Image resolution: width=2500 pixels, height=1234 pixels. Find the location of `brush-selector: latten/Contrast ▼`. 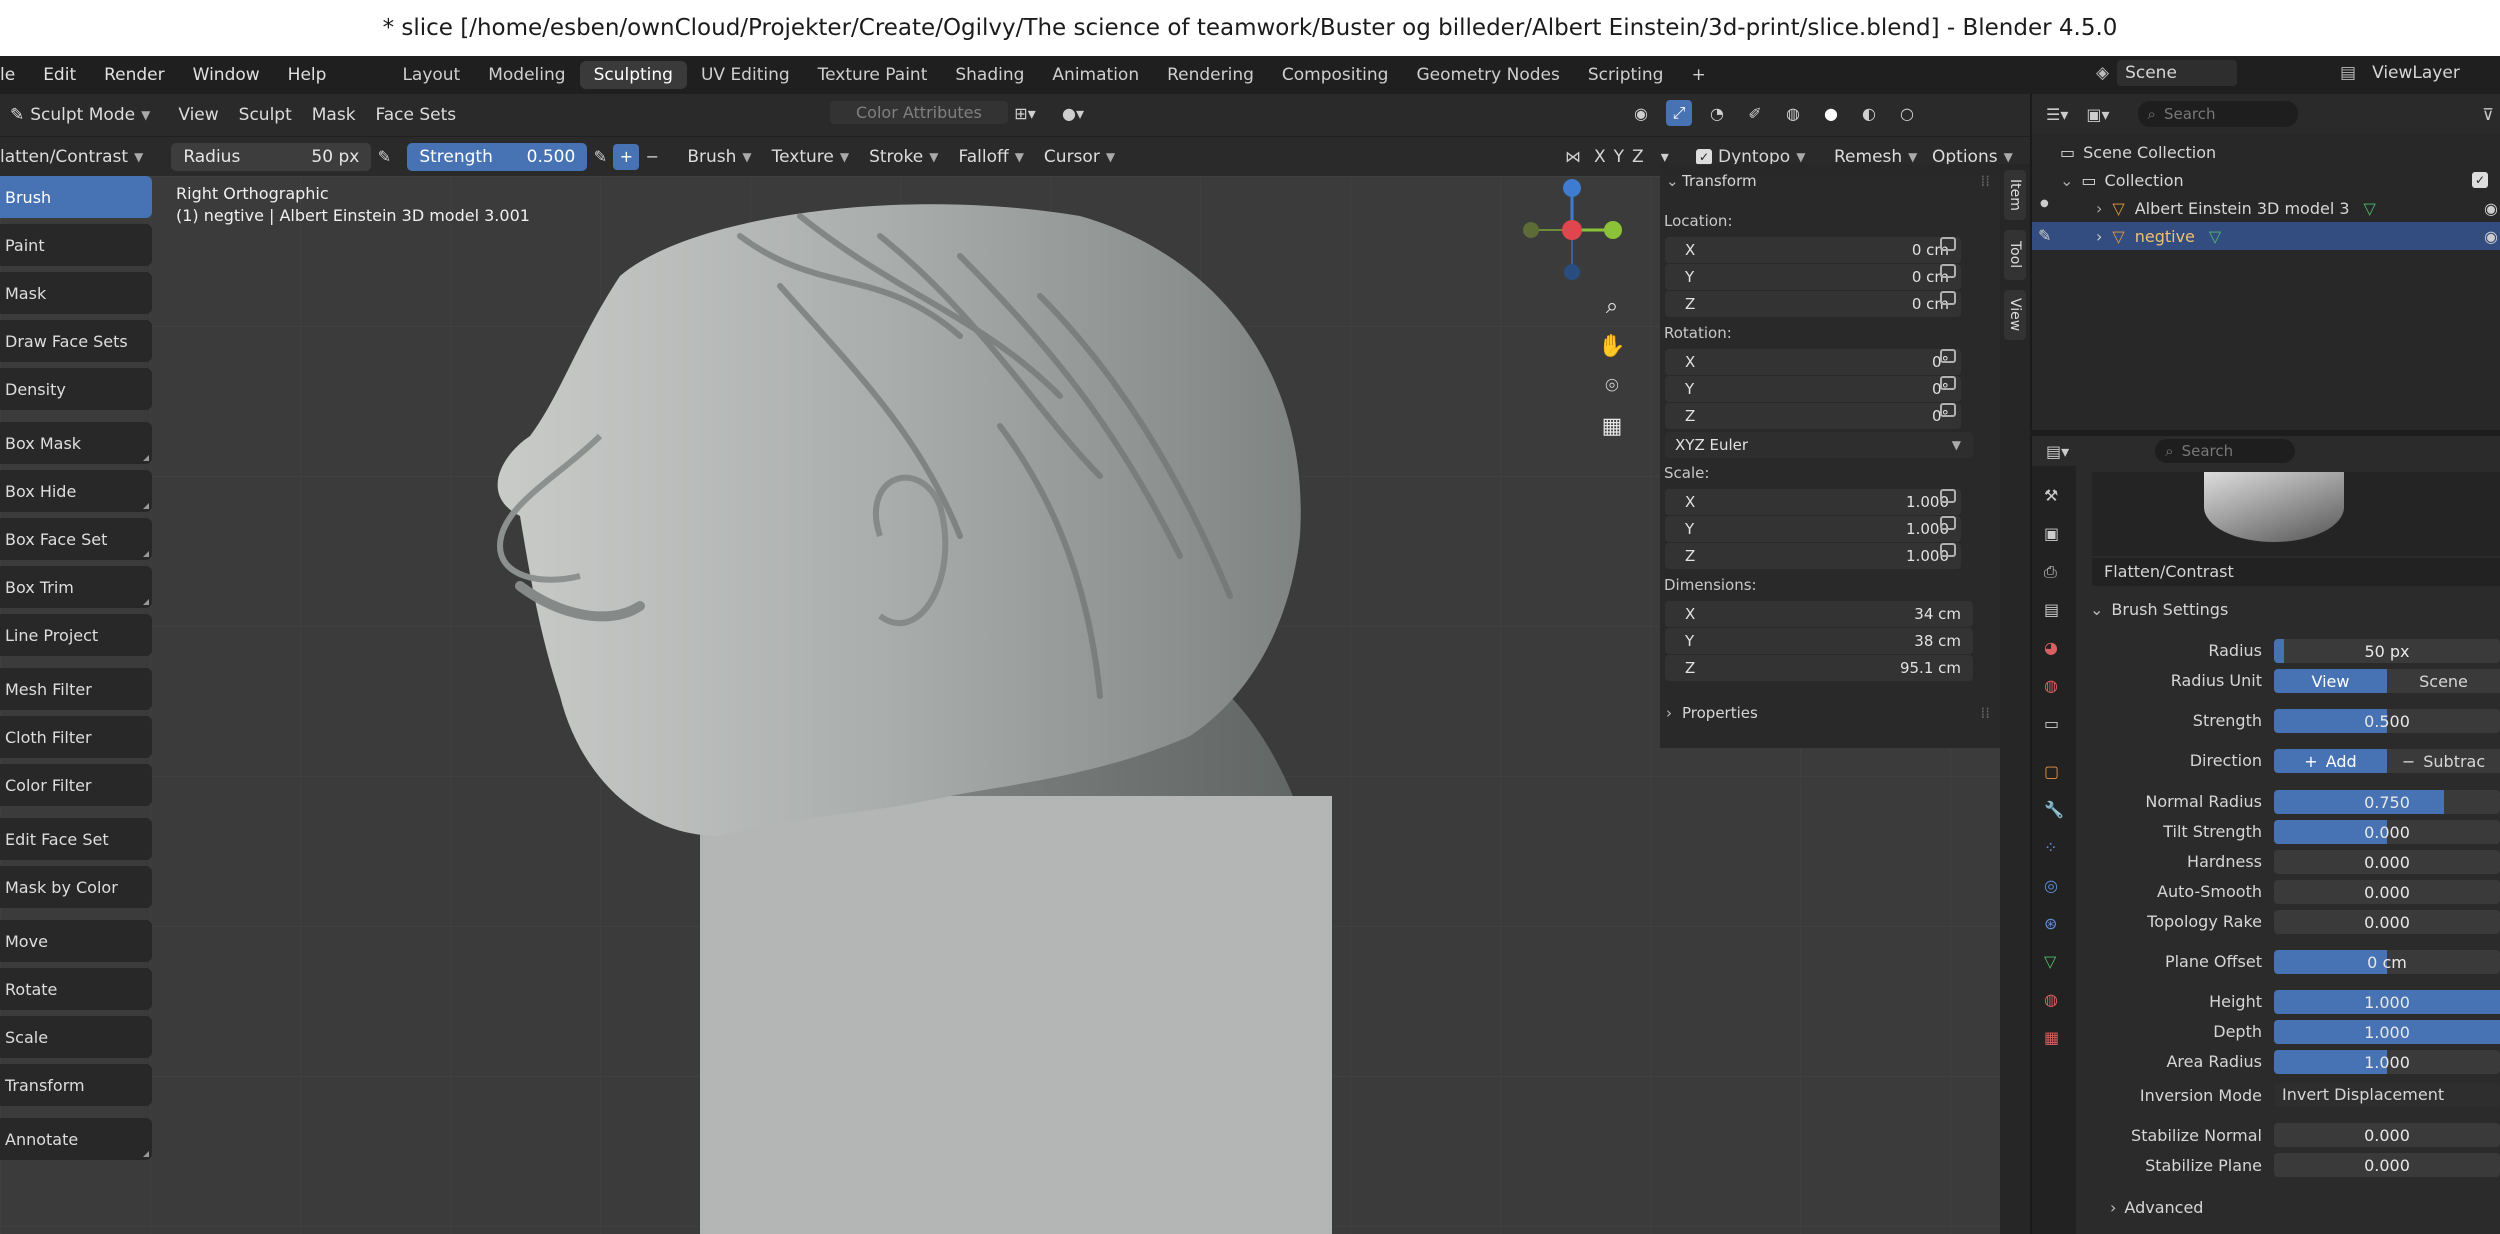

brush-selector: latten/Contrast ▼ is located at coordinates (76, 157).